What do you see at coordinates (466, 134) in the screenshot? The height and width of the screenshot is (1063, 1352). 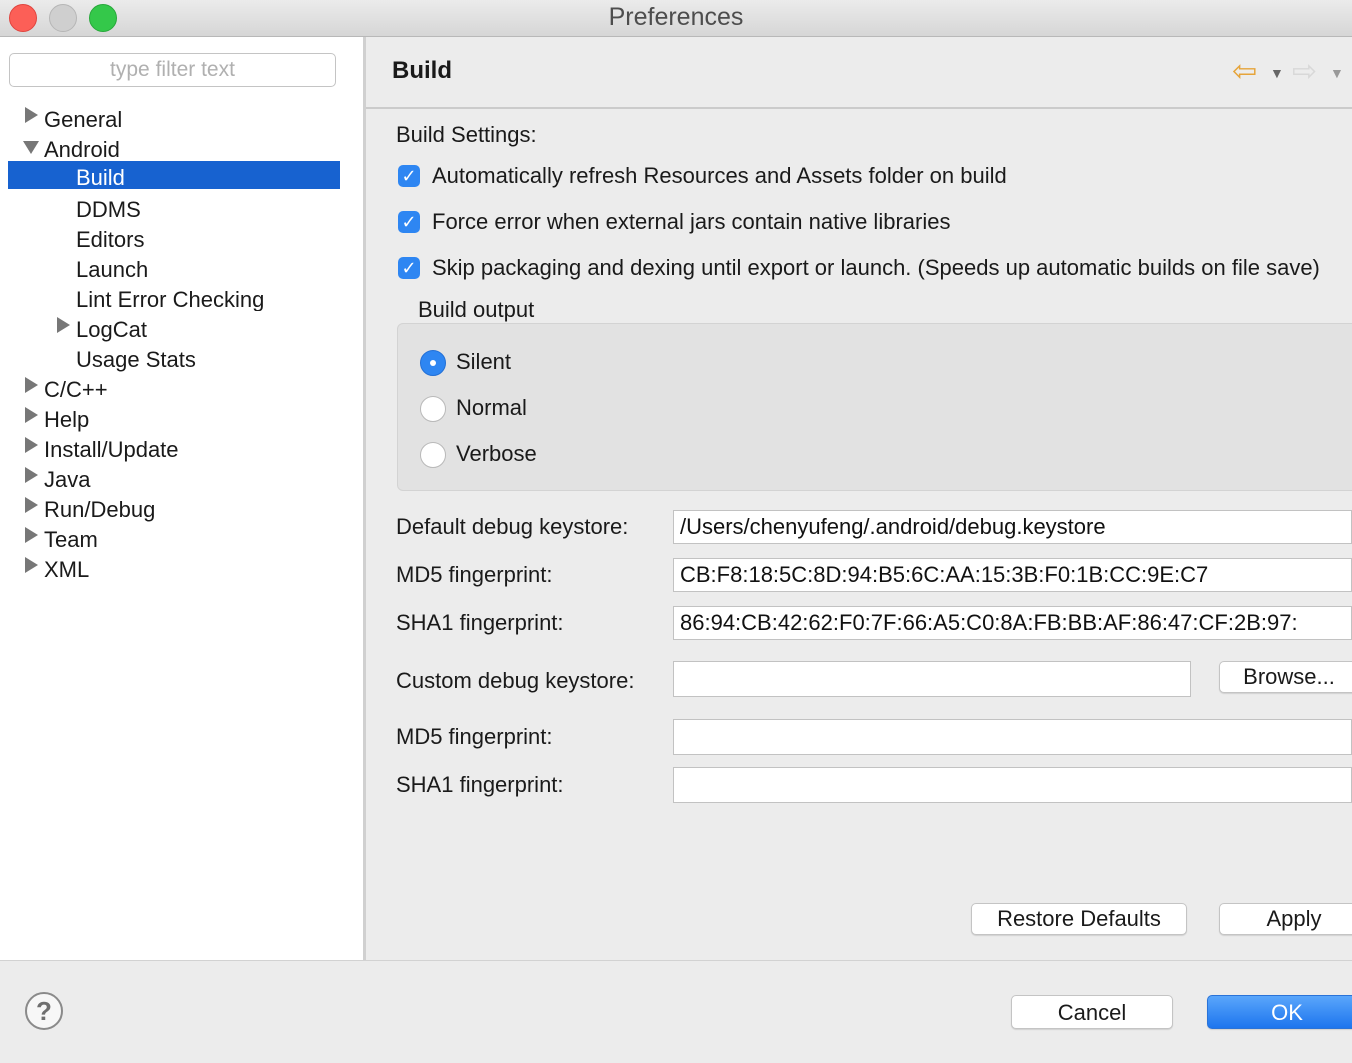 I see `build-settings-label: Build Settings:` at bounding box center [466, 134].